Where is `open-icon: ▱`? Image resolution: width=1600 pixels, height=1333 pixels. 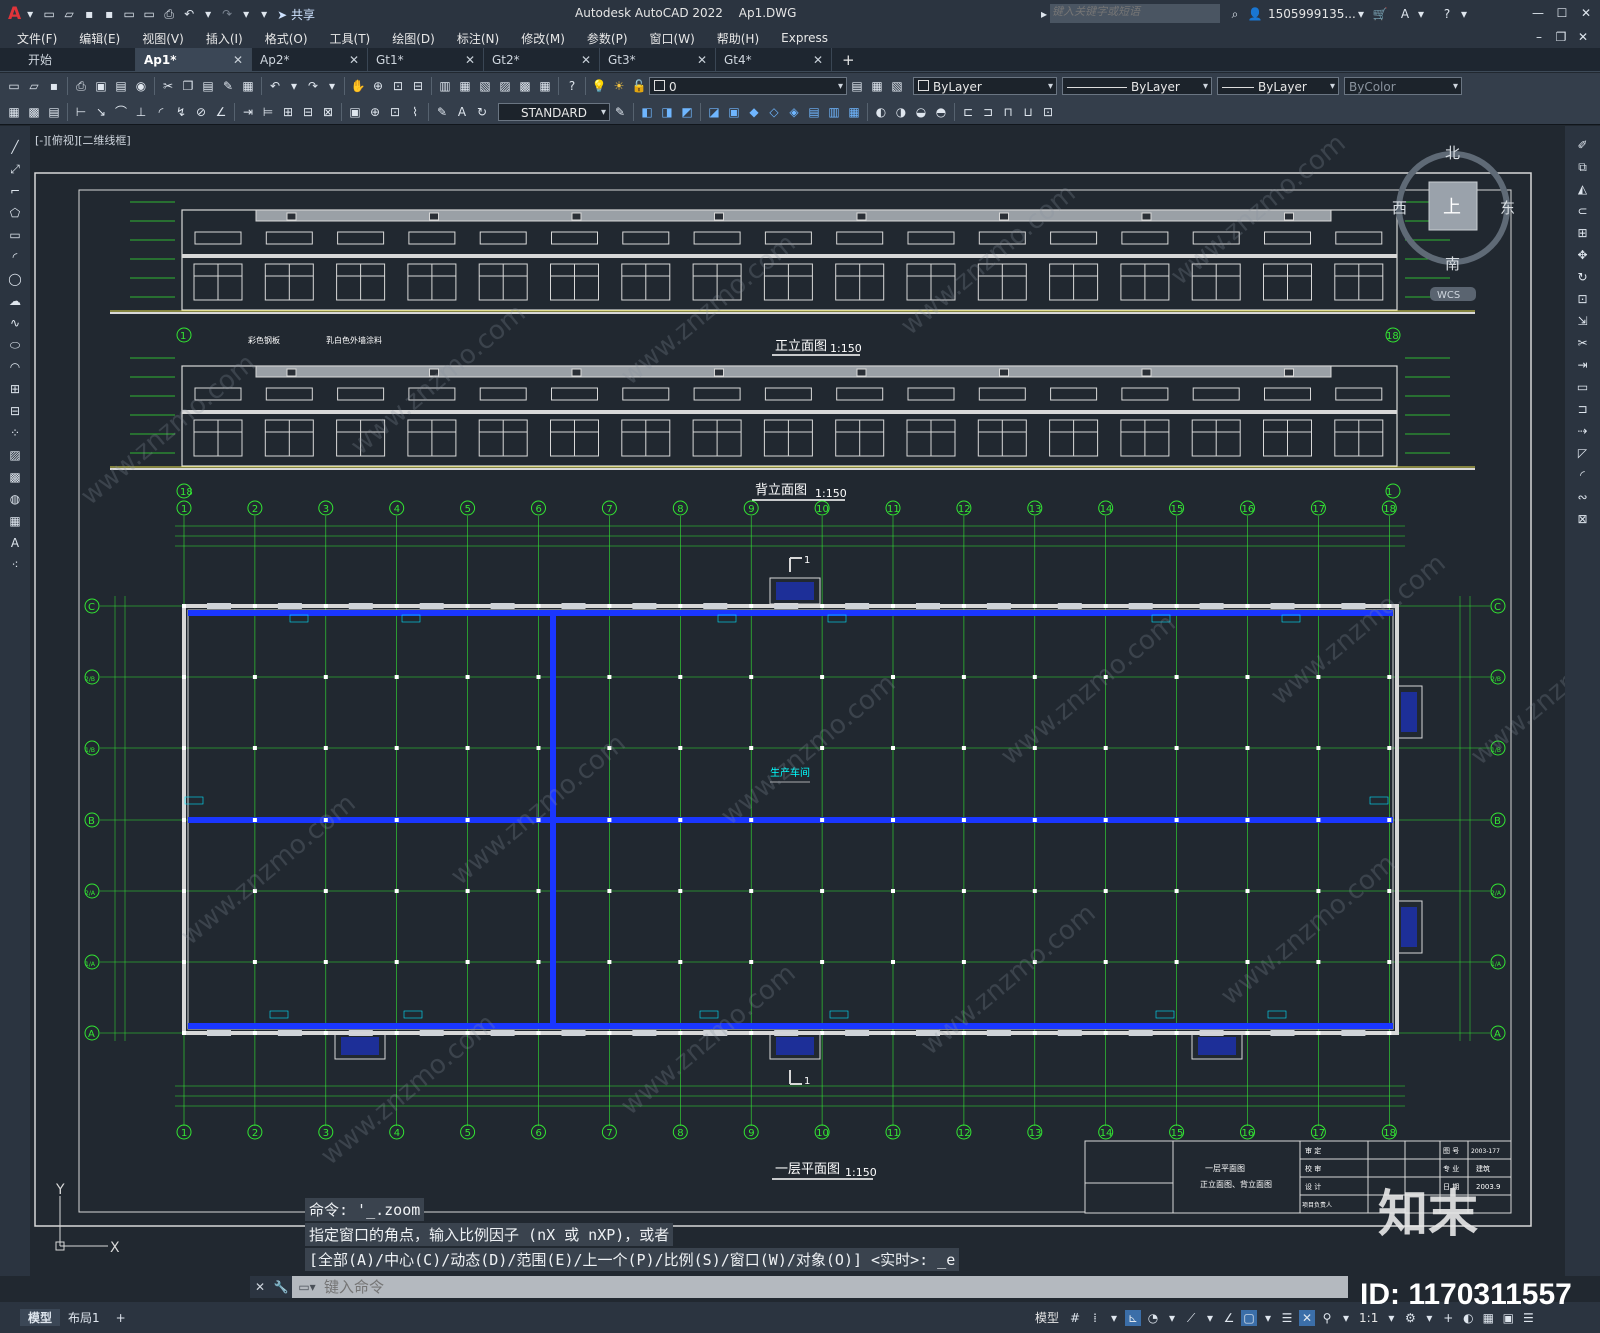
open-icon: ▱ is located at coordinates (34, 86).